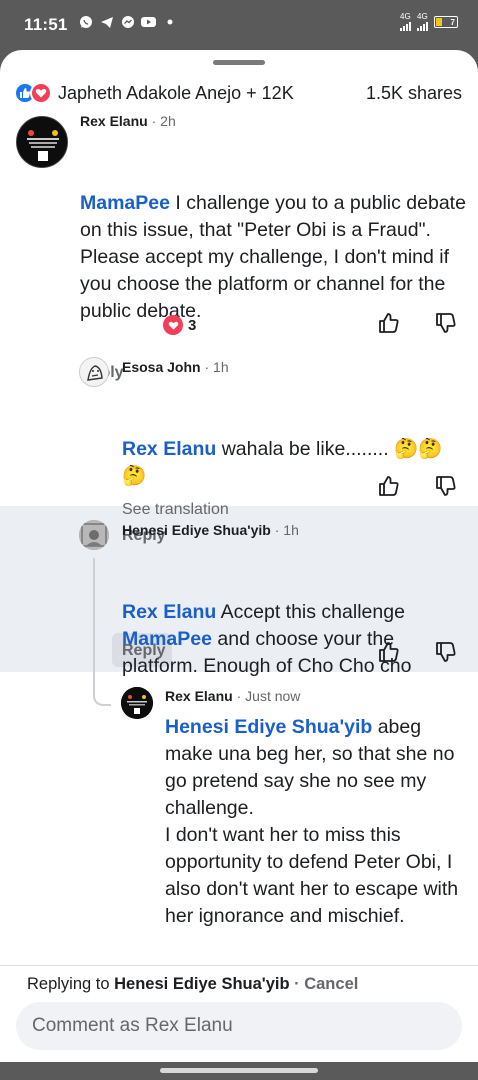 This screenshot has width=478, height=1080. Describe the element at coordinates (134, 476) in the screenshot. I see `comment-text-2: 🤔` at that location.